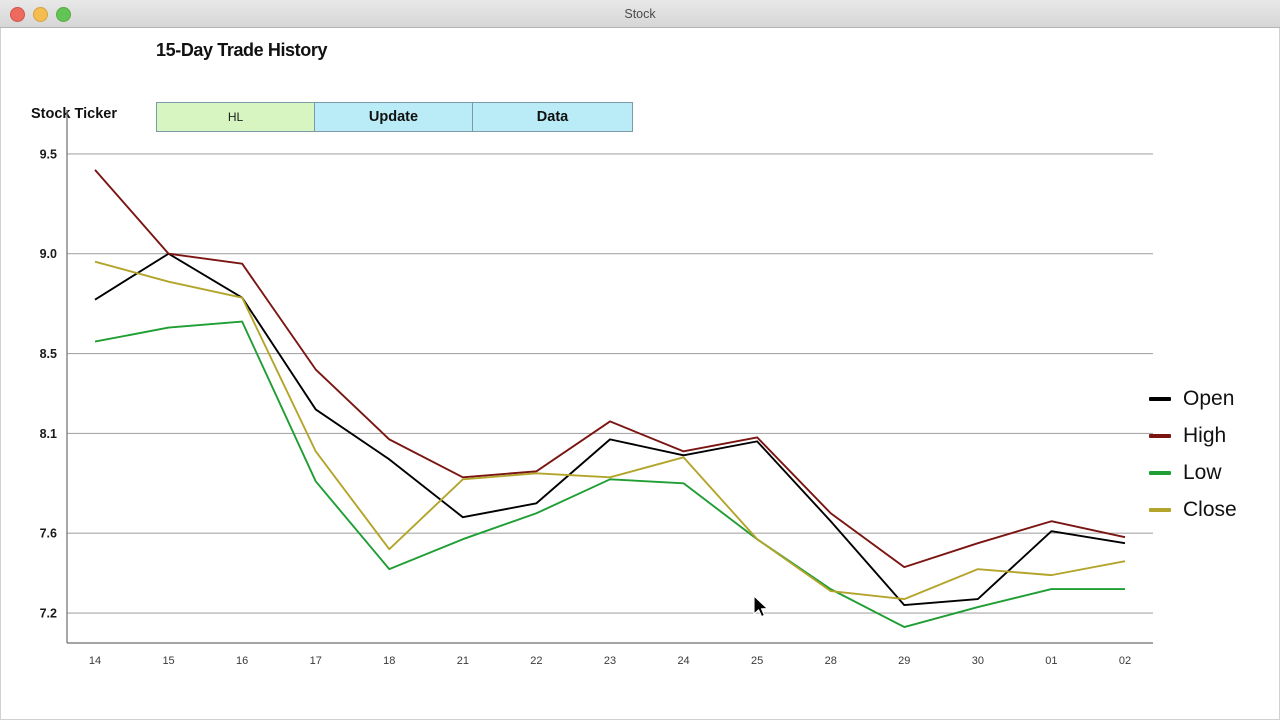 The width and height of the screenshot is (1280, 720). What do you see at coordinates (48, 434) in the screenshot?
I see `svg-text: 8.1` at bounding box center [48, 434].